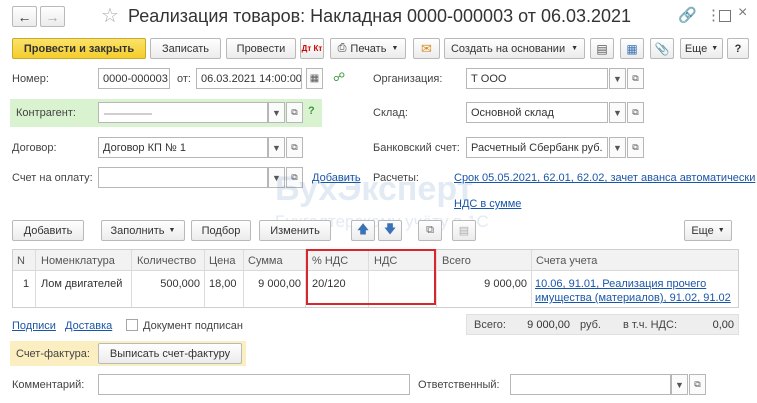  What do you see at coordinates (24, 16) in the screenshot?
I see `back-button: ←` at bounding box center [24, 16].